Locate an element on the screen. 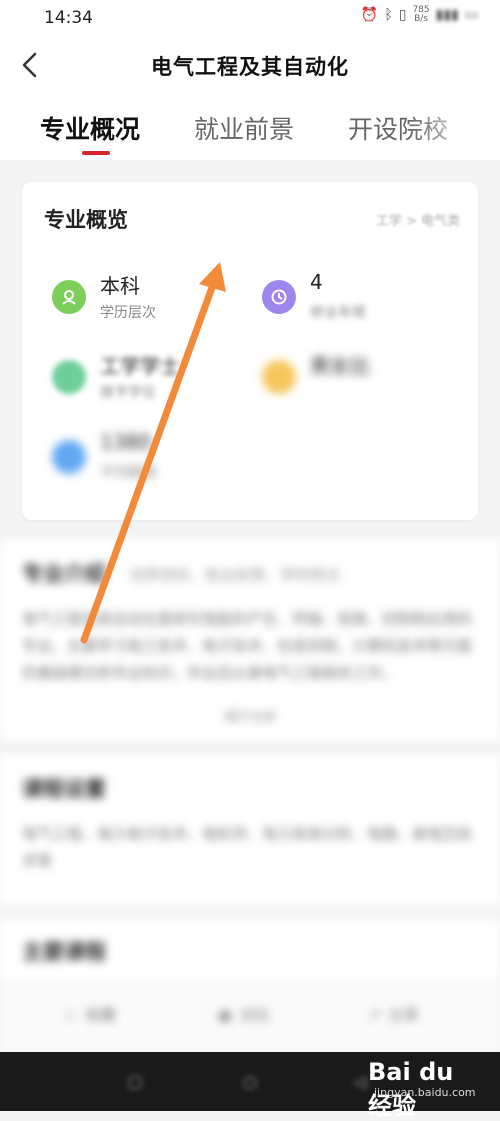 The height and width of the screenshot is (1121, 500). annotation-arrow-icon is located at coordinates (153, 453).